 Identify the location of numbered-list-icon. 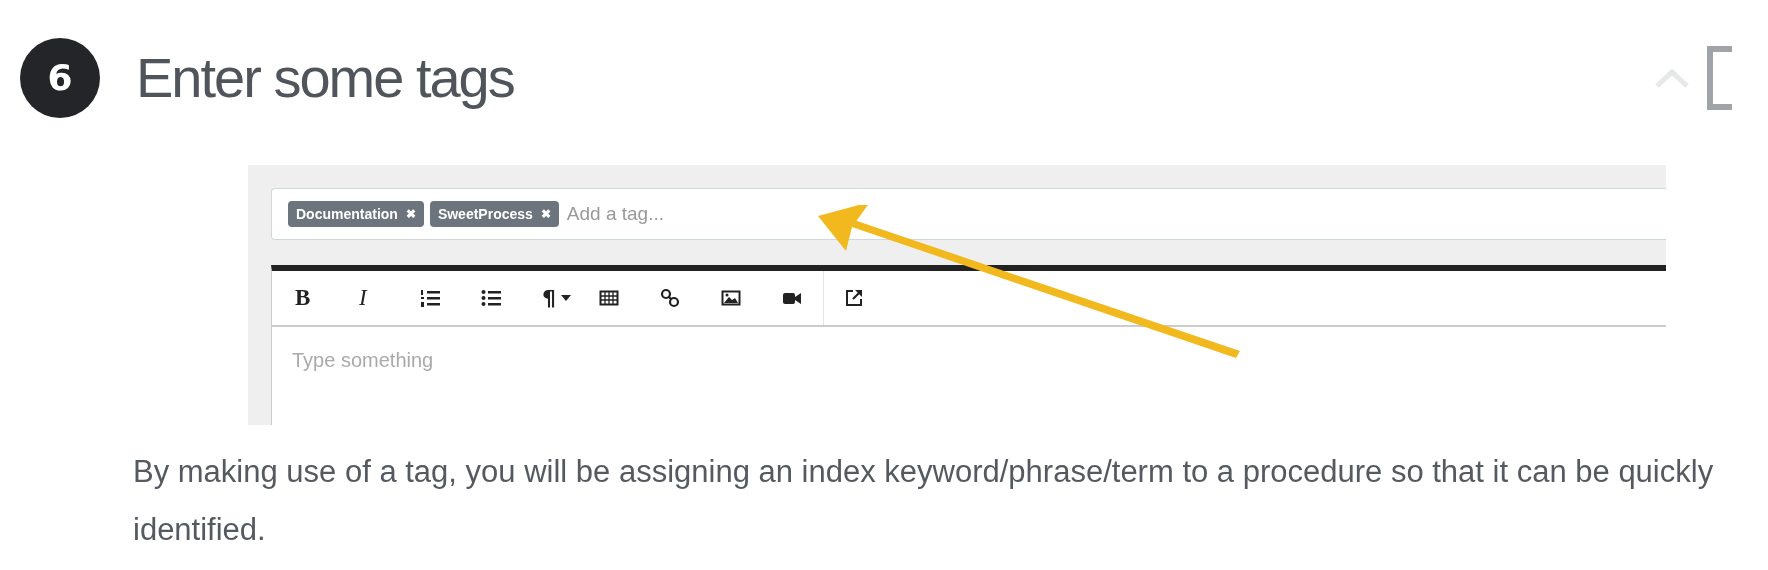
(430, 298).